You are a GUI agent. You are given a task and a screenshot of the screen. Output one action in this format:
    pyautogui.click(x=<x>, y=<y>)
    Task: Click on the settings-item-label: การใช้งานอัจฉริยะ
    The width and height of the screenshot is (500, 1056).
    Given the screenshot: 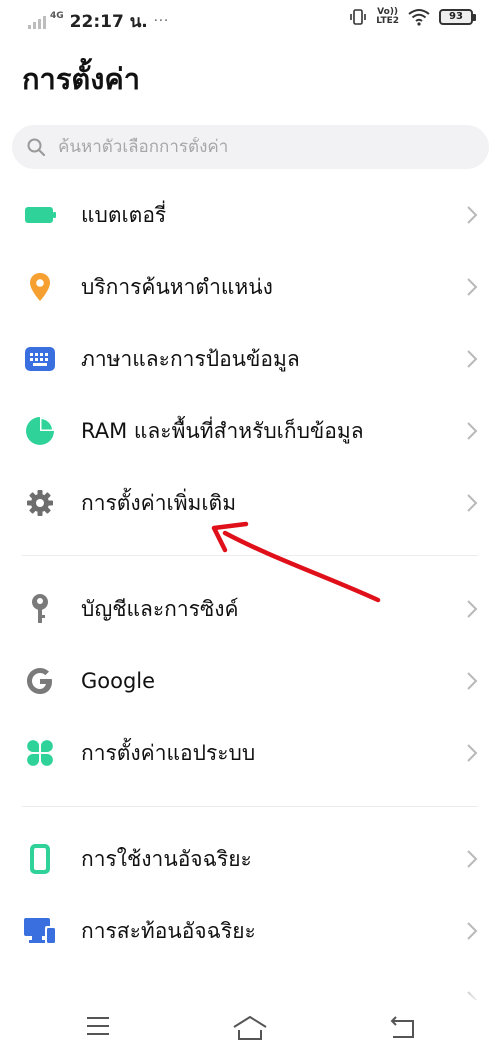 What is the action you would take?
    pyautogui.click(x=166, y=858)
    